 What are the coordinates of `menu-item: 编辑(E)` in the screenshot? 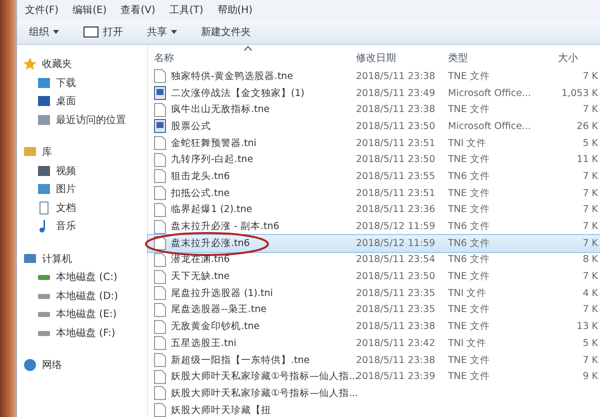 It's located at (89, 10).